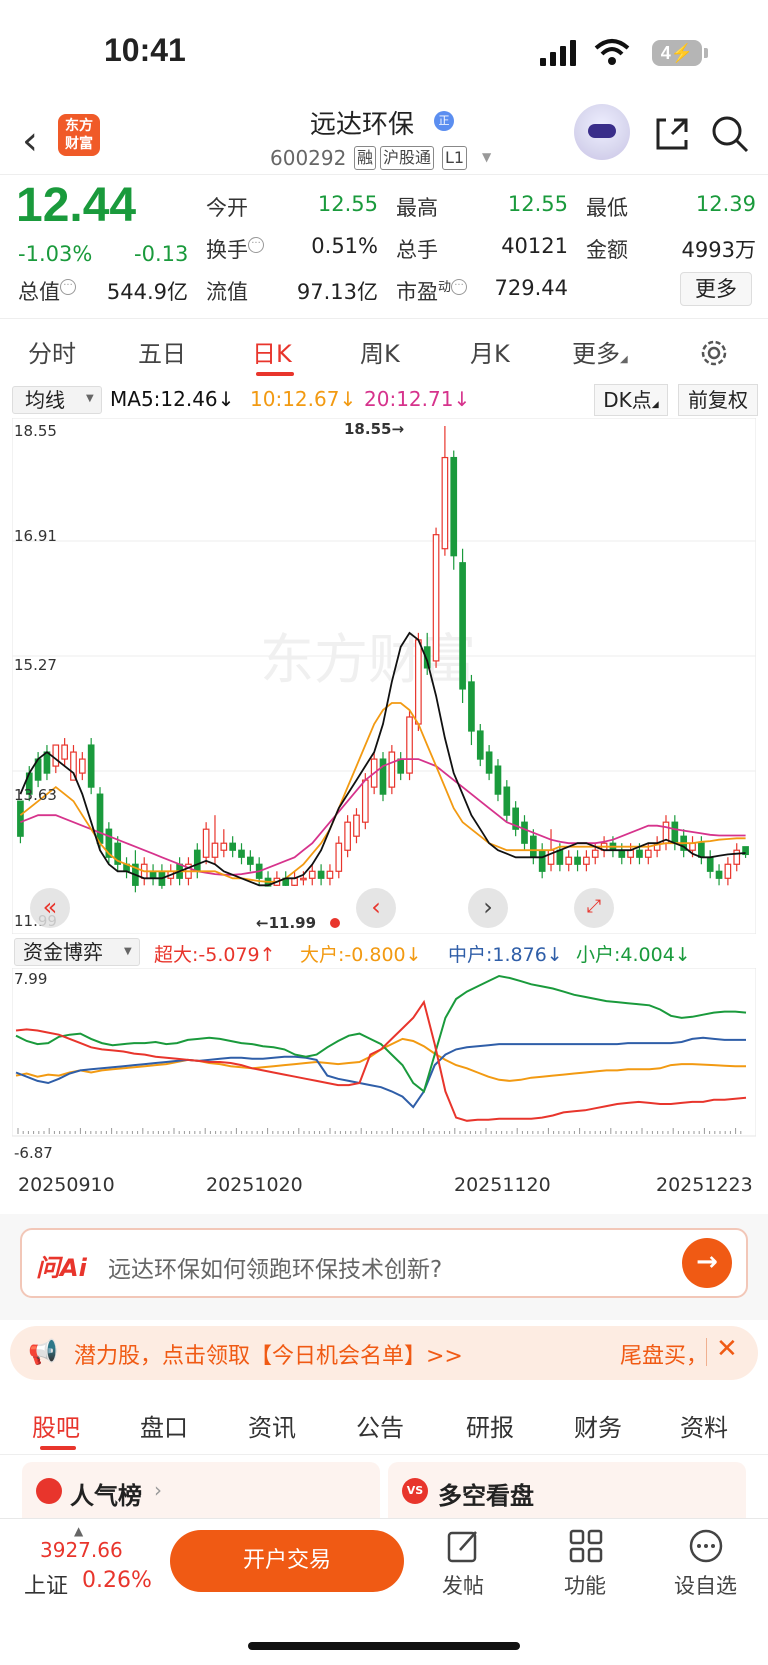 The height and width of the screenshot is (1665, 768). What do you see at coordinates (30, 141) in the screenshot?
I see `back-icon: ‹` at bounding box center [30, 141].